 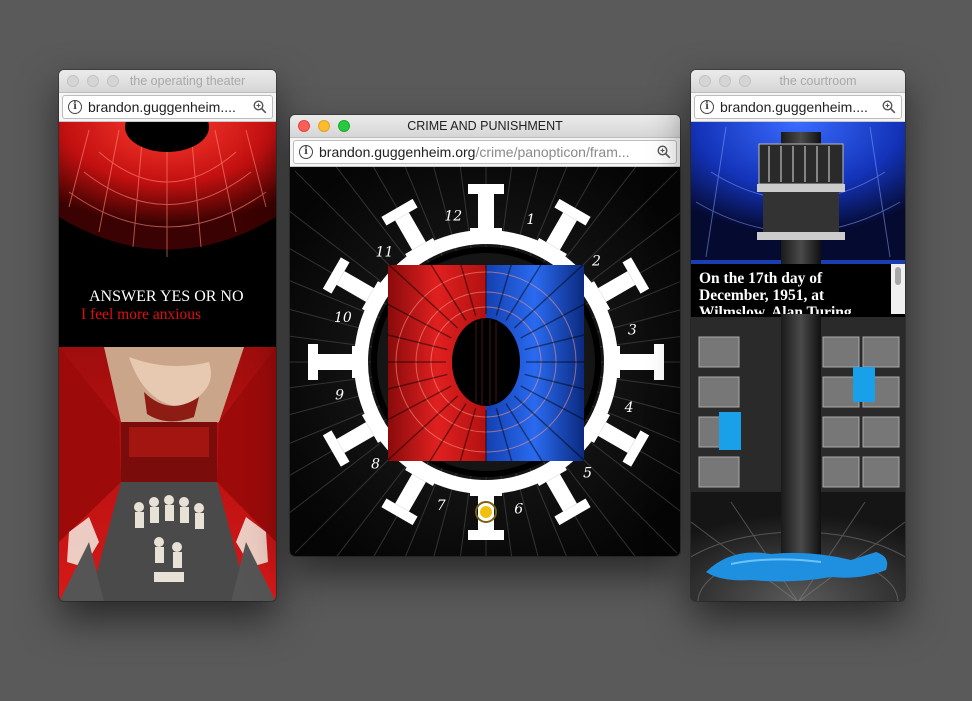 I want to click on clock-numeral: 1, so click(x=530, y=220).